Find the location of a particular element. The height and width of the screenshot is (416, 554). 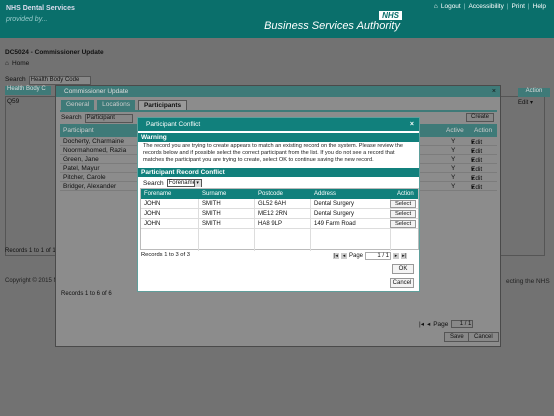

table-row: JOHN SMITH HA8 9LP 149 Farm Road Select is located at coordinates (279, 224).